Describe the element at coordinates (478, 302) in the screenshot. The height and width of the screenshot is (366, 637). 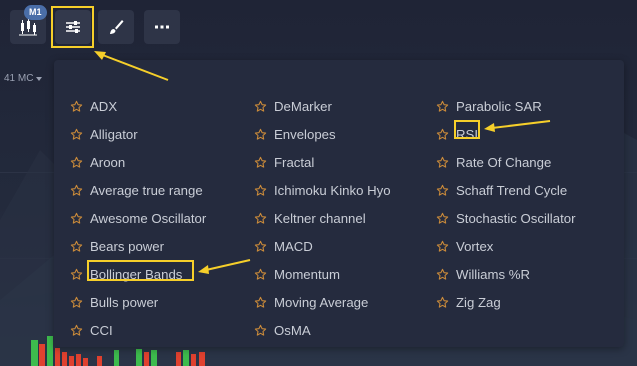
I see `indicator-label: Zig Zag` at that location.